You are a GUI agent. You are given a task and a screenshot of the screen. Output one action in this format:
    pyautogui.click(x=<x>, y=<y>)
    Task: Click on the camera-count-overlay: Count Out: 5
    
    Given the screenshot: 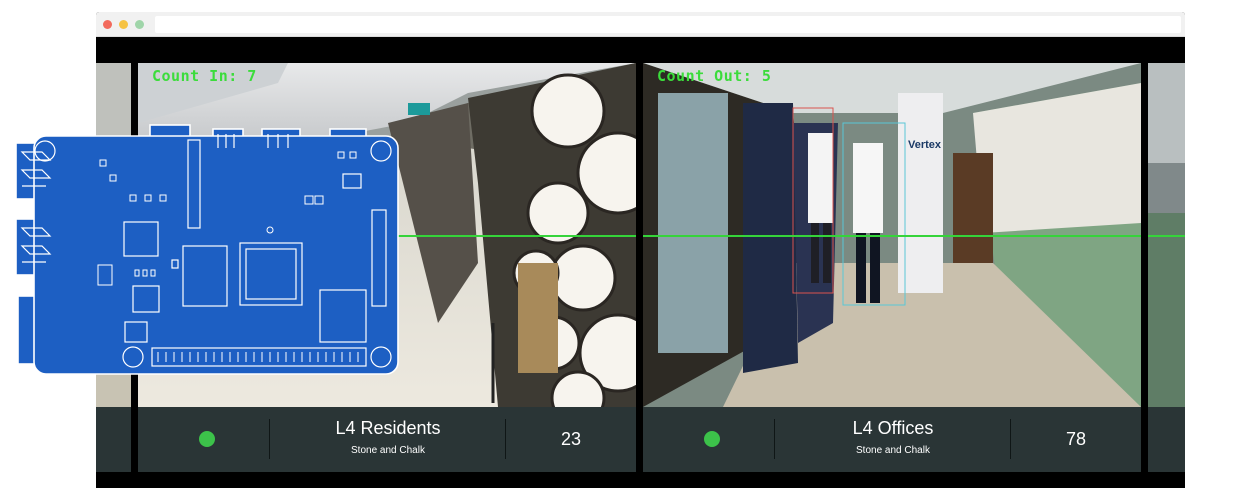 What is the action you would take?
    pyautogui.click(x=714, y=76)
    